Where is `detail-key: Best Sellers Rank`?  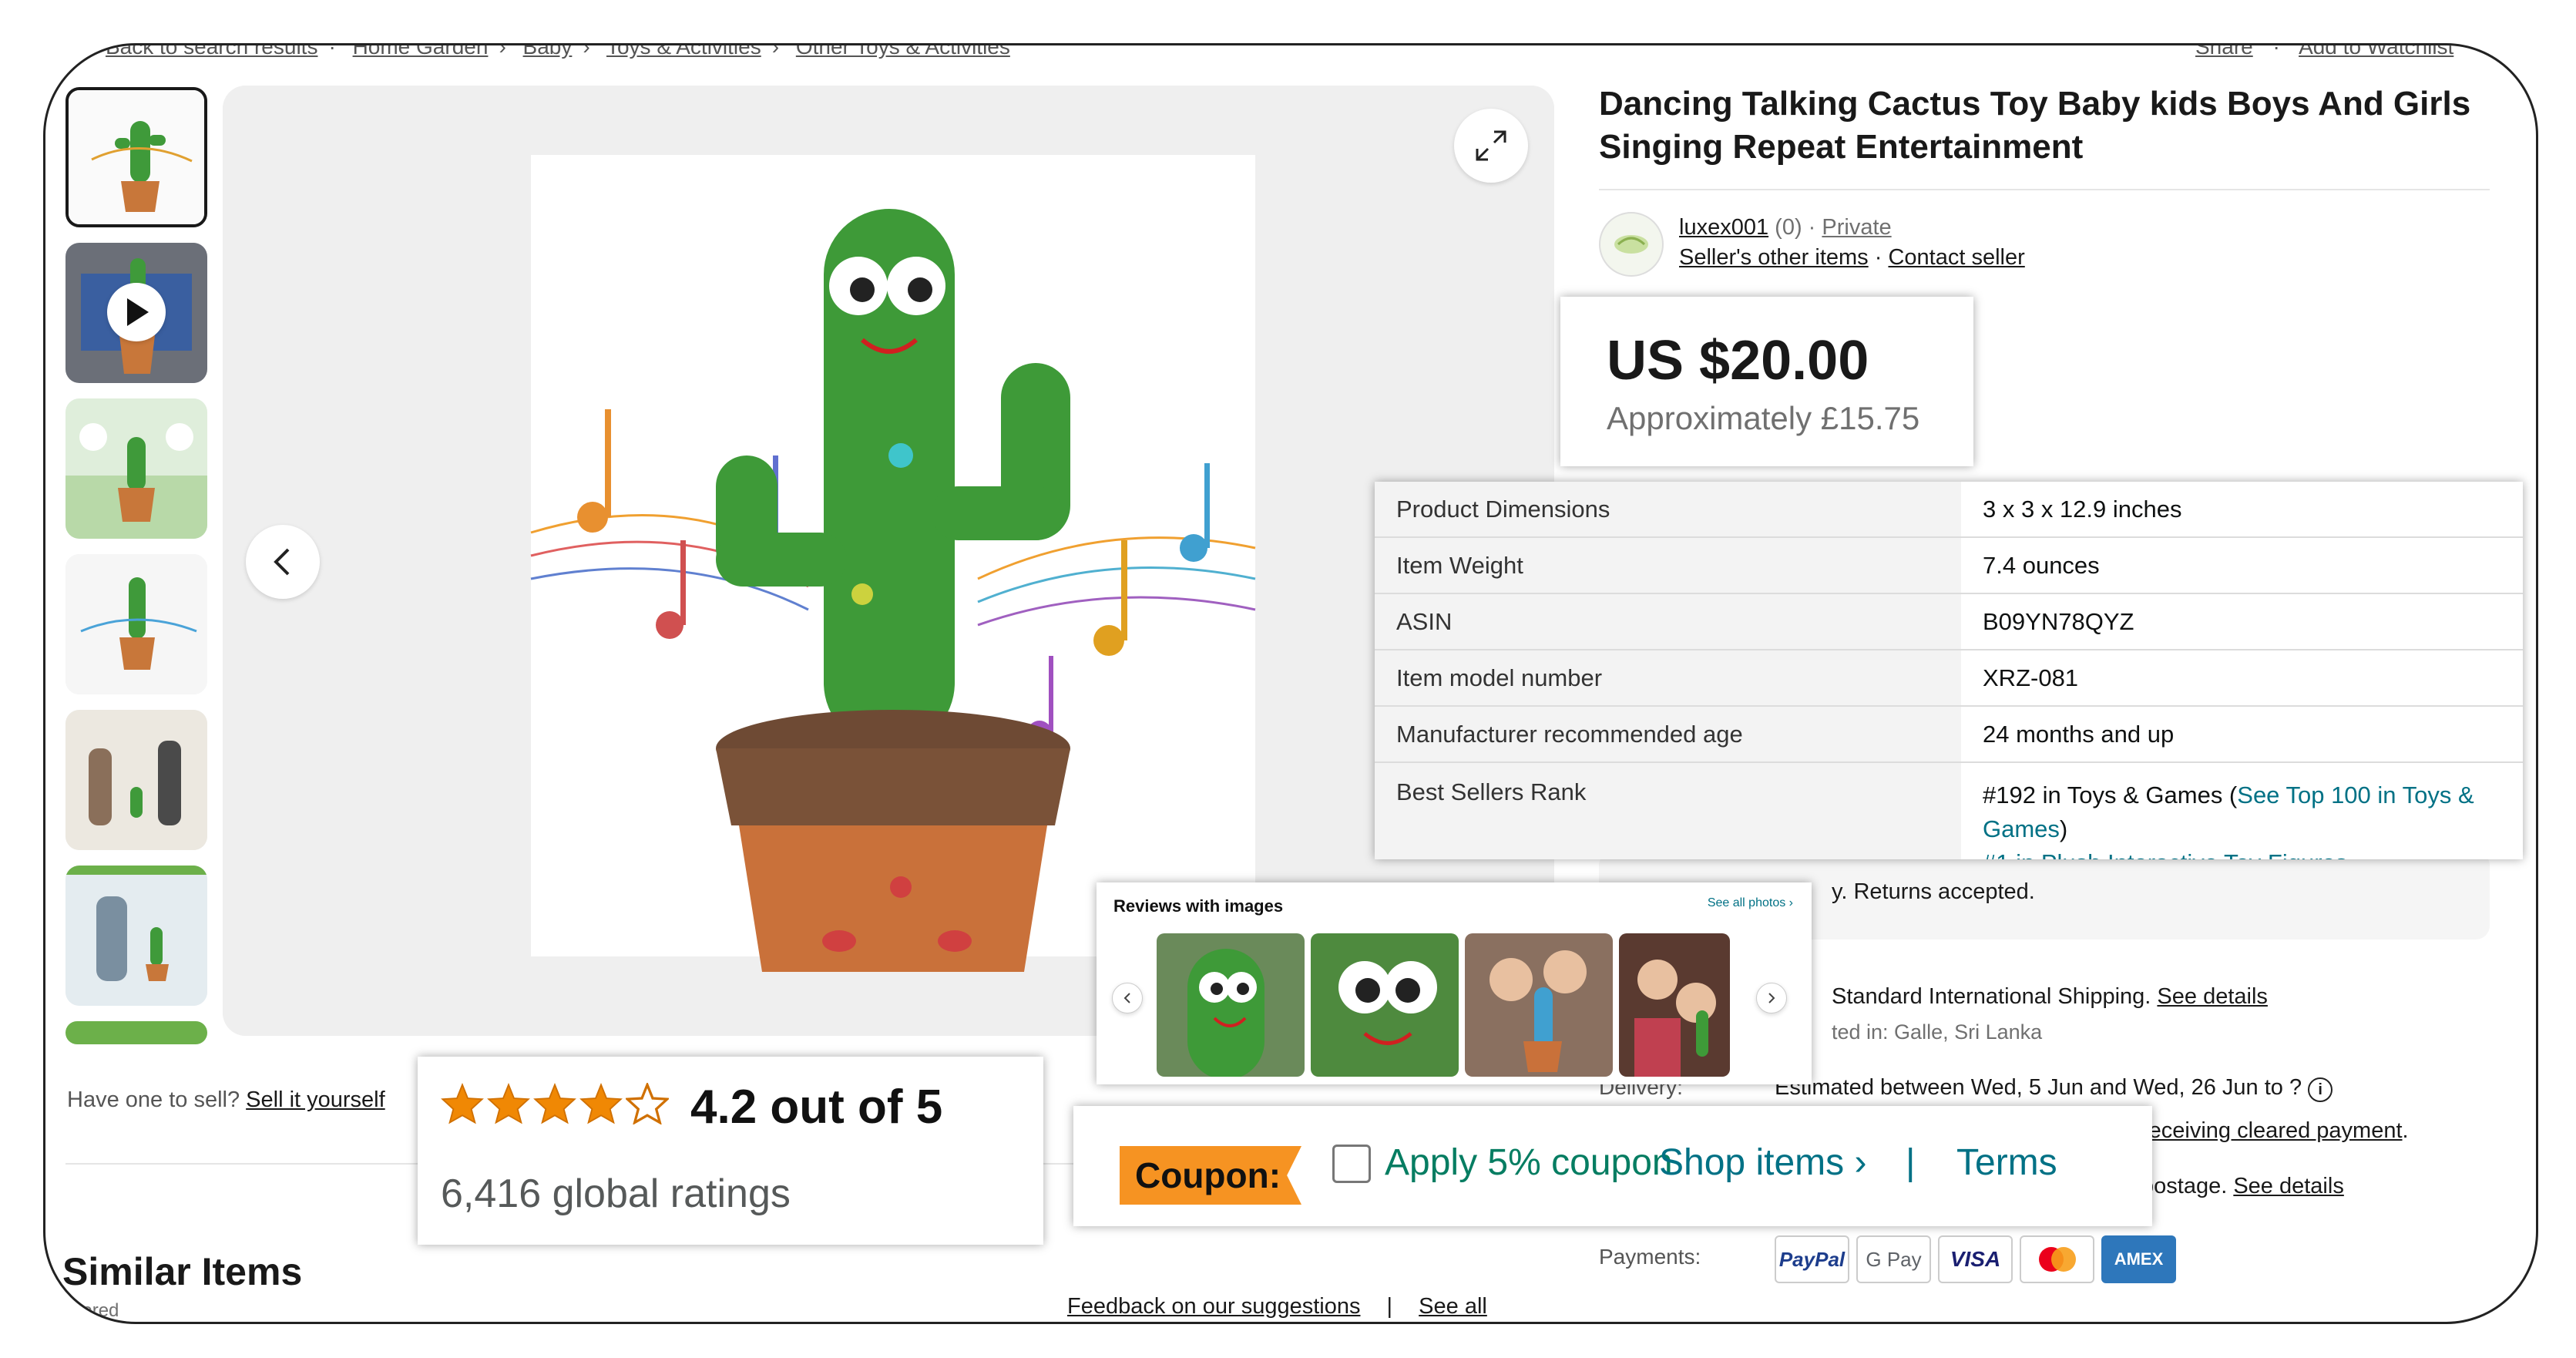 detail-key: Best Sellers Rank is located at coordinates (1668, 810).